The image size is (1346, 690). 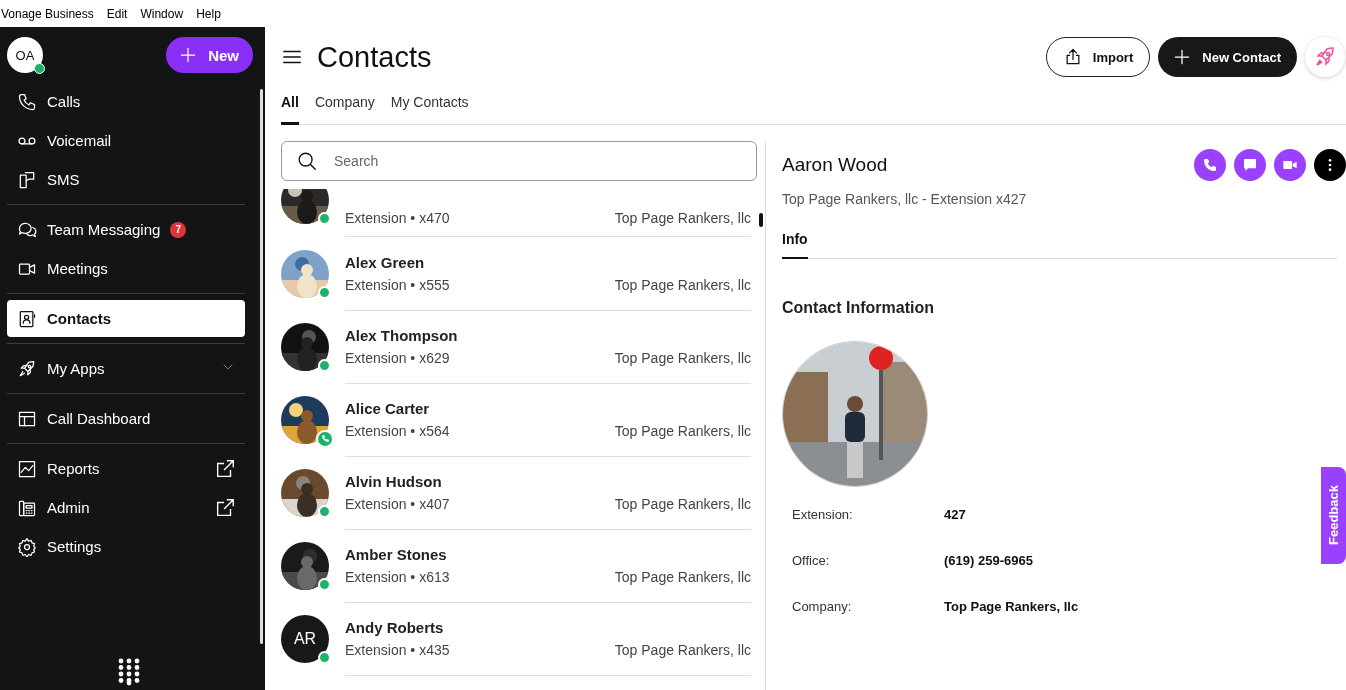 I want to click on contact-row: AR Andy Roberts Extension • x435 Top Page Rankers, llc, so click(x=523, y=638).